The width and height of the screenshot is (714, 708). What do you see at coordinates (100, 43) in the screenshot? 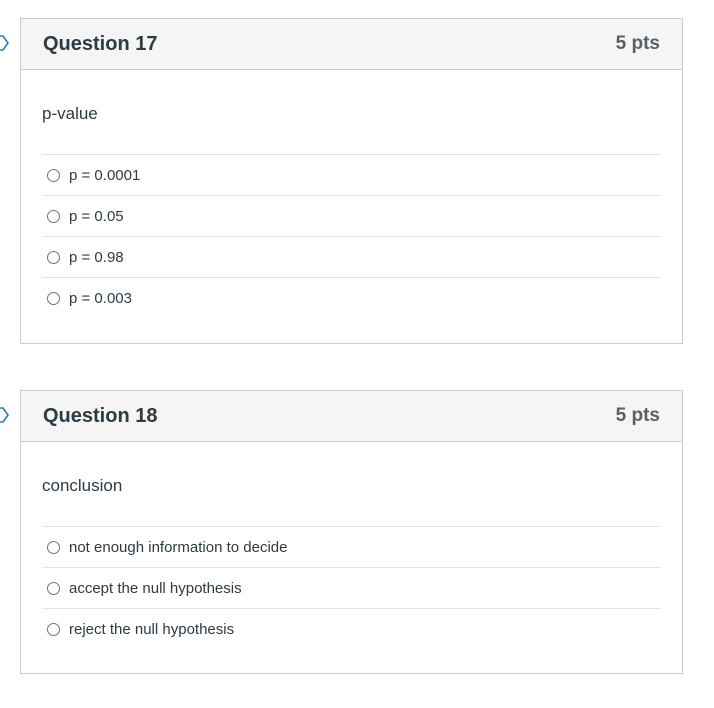
I see `question-title: Question 17` at bounding box center [100, 43].